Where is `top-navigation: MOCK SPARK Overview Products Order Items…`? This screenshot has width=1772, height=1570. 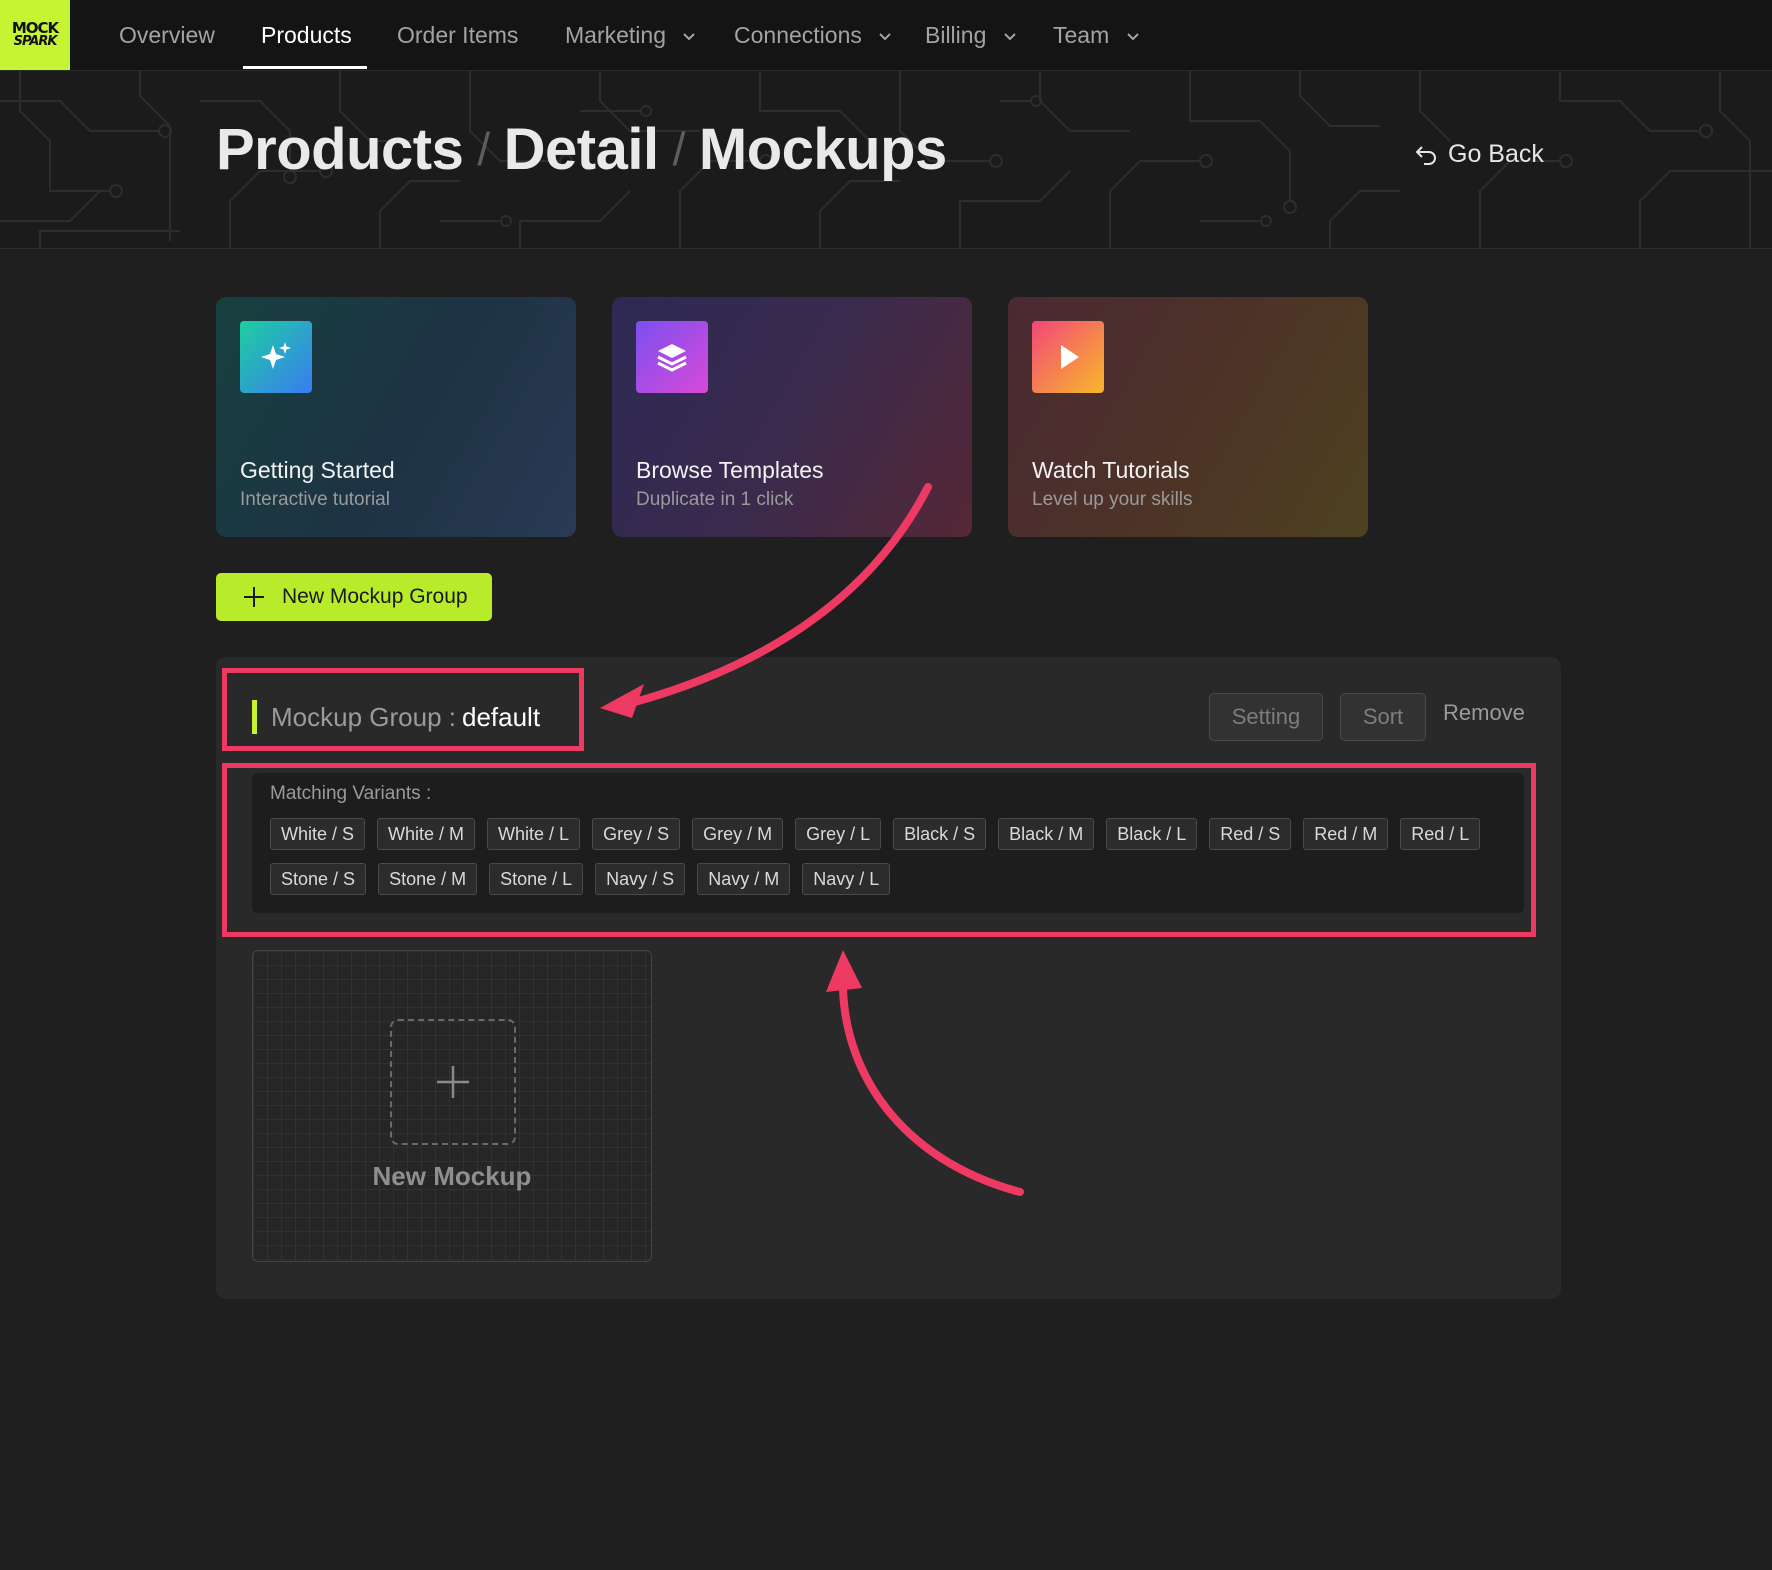
top-navigation: MOCK SPARK Overview Products Order Items… is located at coordinates (886, 35).